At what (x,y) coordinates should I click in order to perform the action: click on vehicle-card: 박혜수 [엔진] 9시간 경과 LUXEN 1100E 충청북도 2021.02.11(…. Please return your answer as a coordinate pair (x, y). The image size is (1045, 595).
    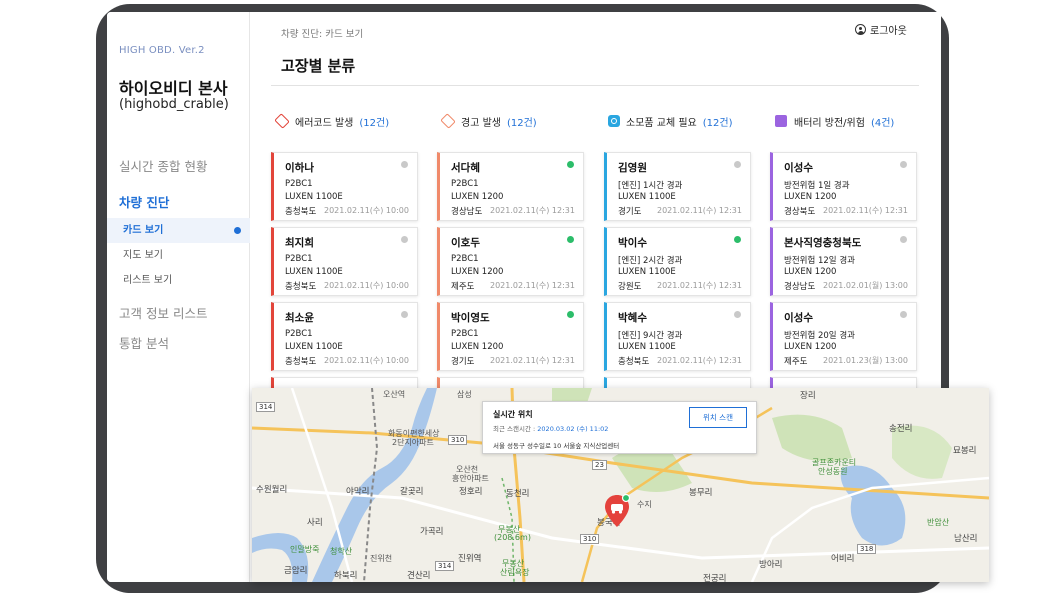
    Looking at the image, I should click on (677, 336).